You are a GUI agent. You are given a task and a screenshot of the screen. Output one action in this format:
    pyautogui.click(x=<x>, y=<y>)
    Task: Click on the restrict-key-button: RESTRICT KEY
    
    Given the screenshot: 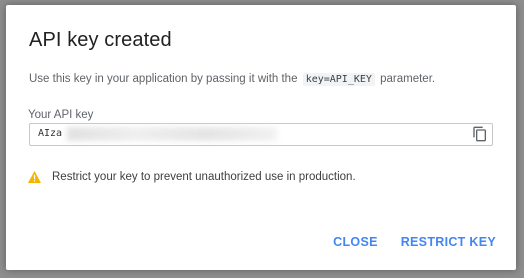 What is the action you would take?
    pyautogui.click(x=448, y=242)
    